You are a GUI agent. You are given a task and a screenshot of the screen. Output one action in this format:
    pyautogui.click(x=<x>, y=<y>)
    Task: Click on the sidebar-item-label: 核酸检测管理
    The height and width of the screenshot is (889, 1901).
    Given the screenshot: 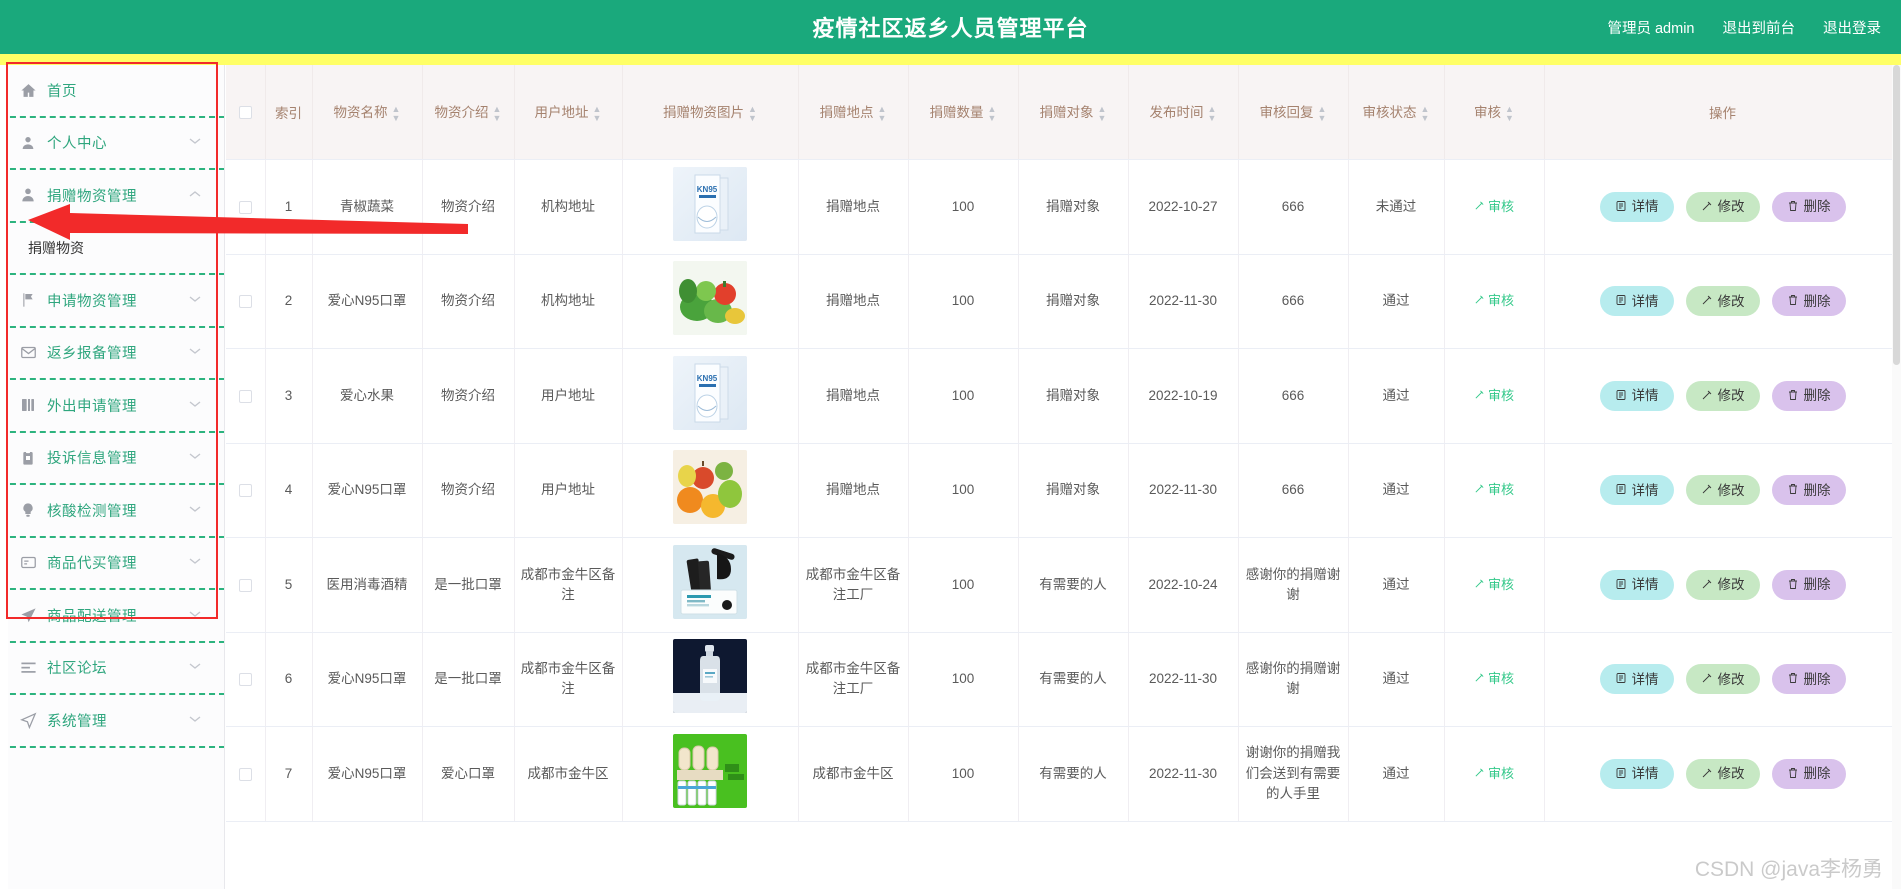 What is the action you would take?
    pyautogui.click(x=92, y=511)
    